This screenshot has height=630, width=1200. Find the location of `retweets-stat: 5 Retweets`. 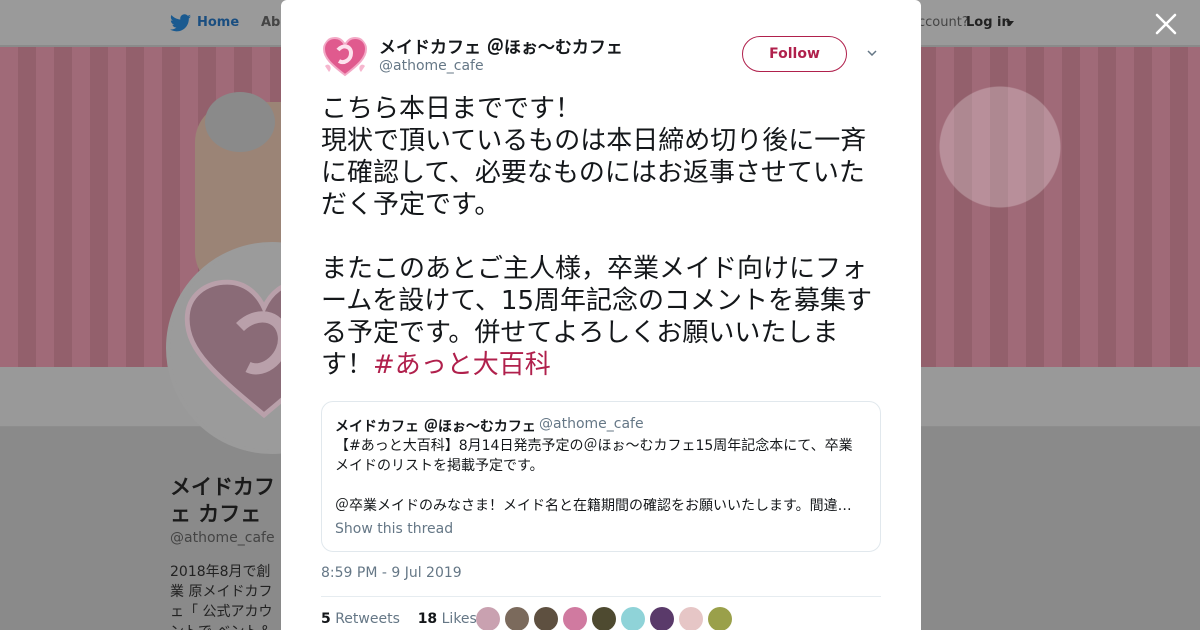

retweets-stat: 5 Retweets is located at coordinates (360, 619).